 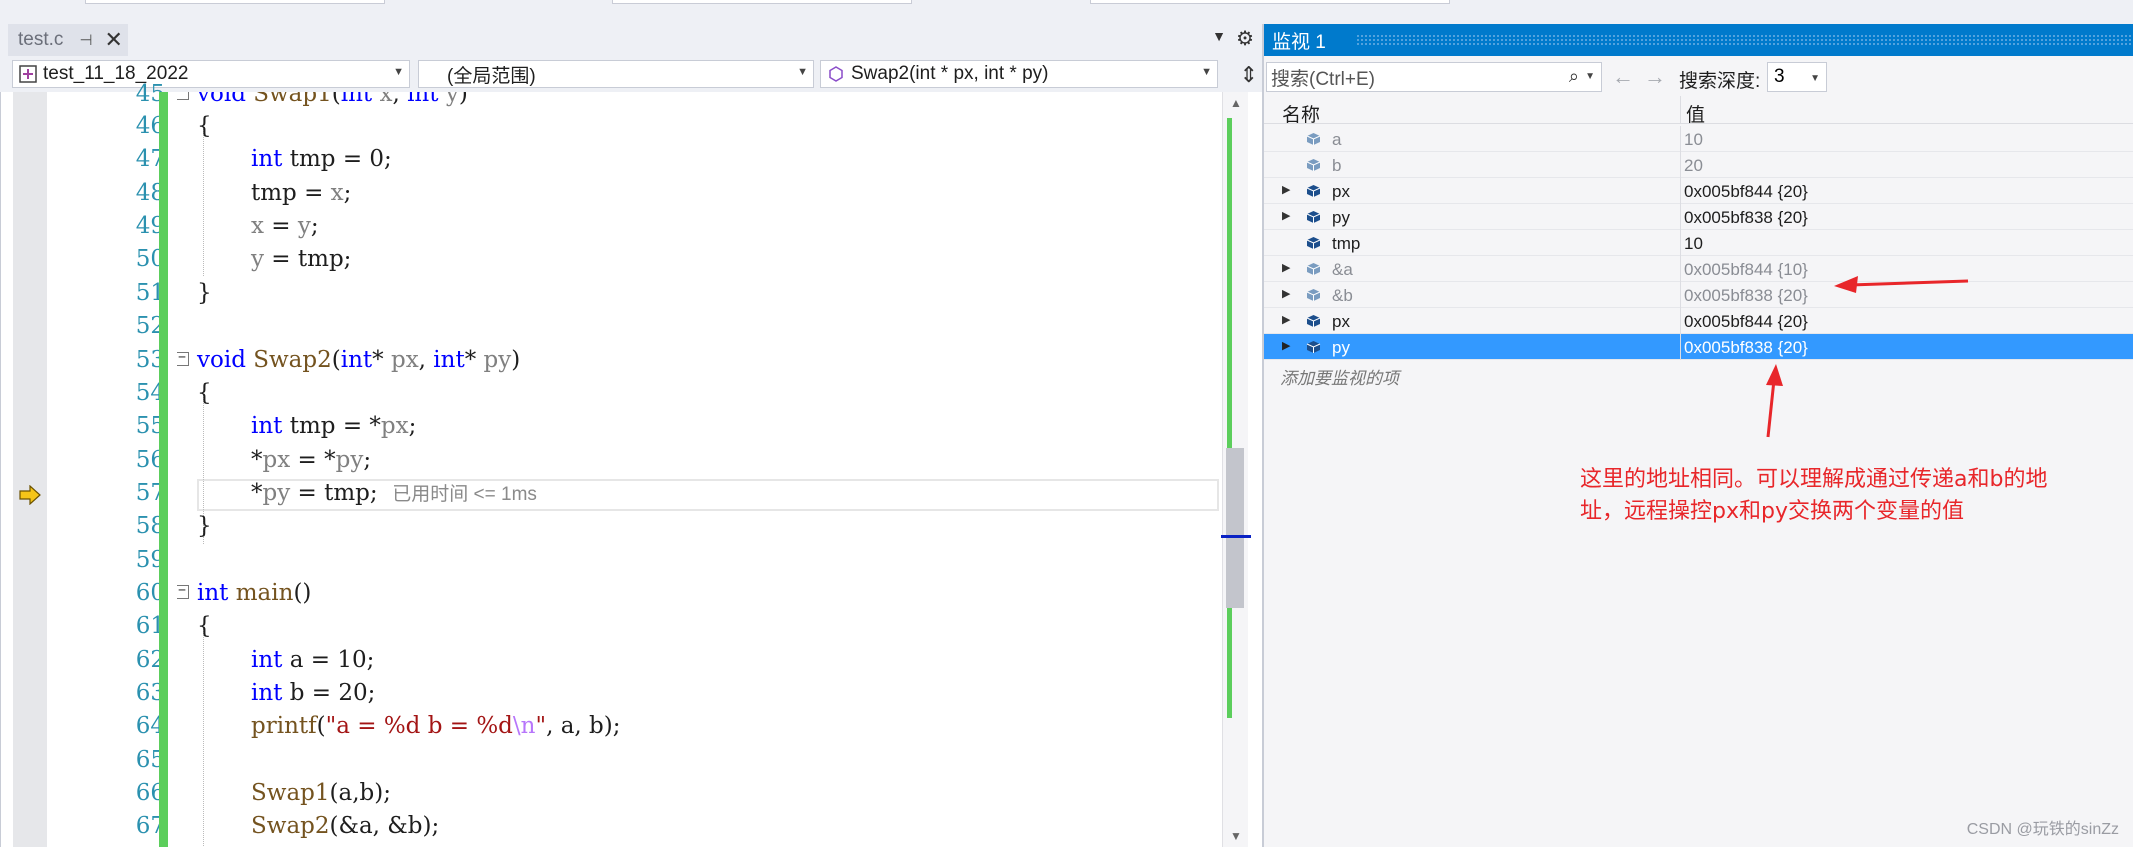 I want to click on watch-row: ▶ &a 0x005bf844 {10}, so click(x=1698, y=269).